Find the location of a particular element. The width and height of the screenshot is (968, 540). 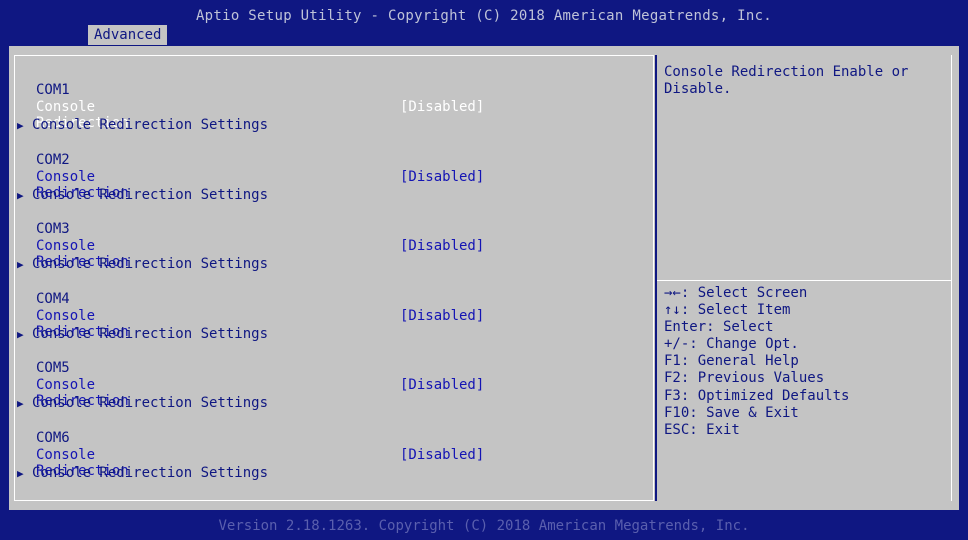

key-help-line: +/-: Change Opt. is located at coordinates (731, 344).